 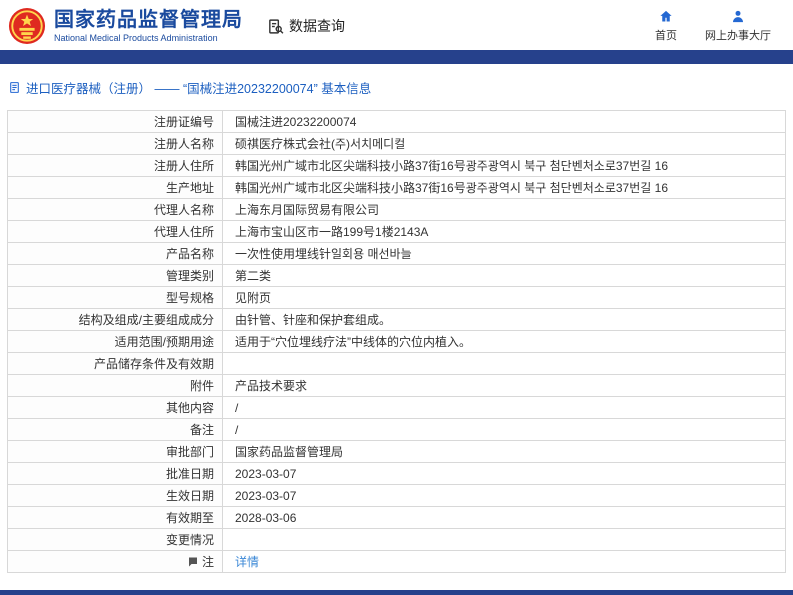 I want to click on header-right: 首页 网上办事大厅, so click(x=718, y=26).